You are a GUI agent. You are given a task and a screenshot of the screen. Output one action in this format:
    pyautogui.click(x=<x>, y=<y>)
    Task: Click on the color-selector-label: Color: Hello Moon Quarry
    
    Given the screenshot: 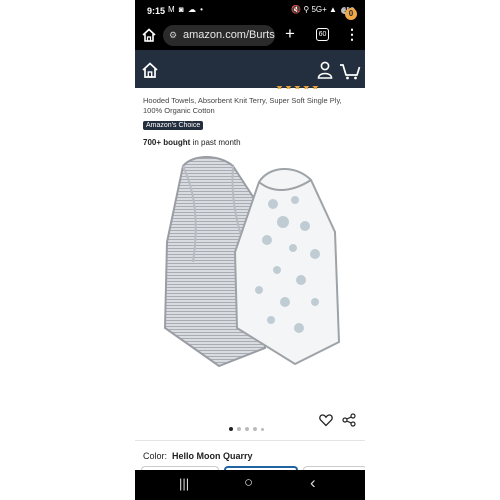 What is the action you would take?
    pyautogui.click(x=198, y=456)
    